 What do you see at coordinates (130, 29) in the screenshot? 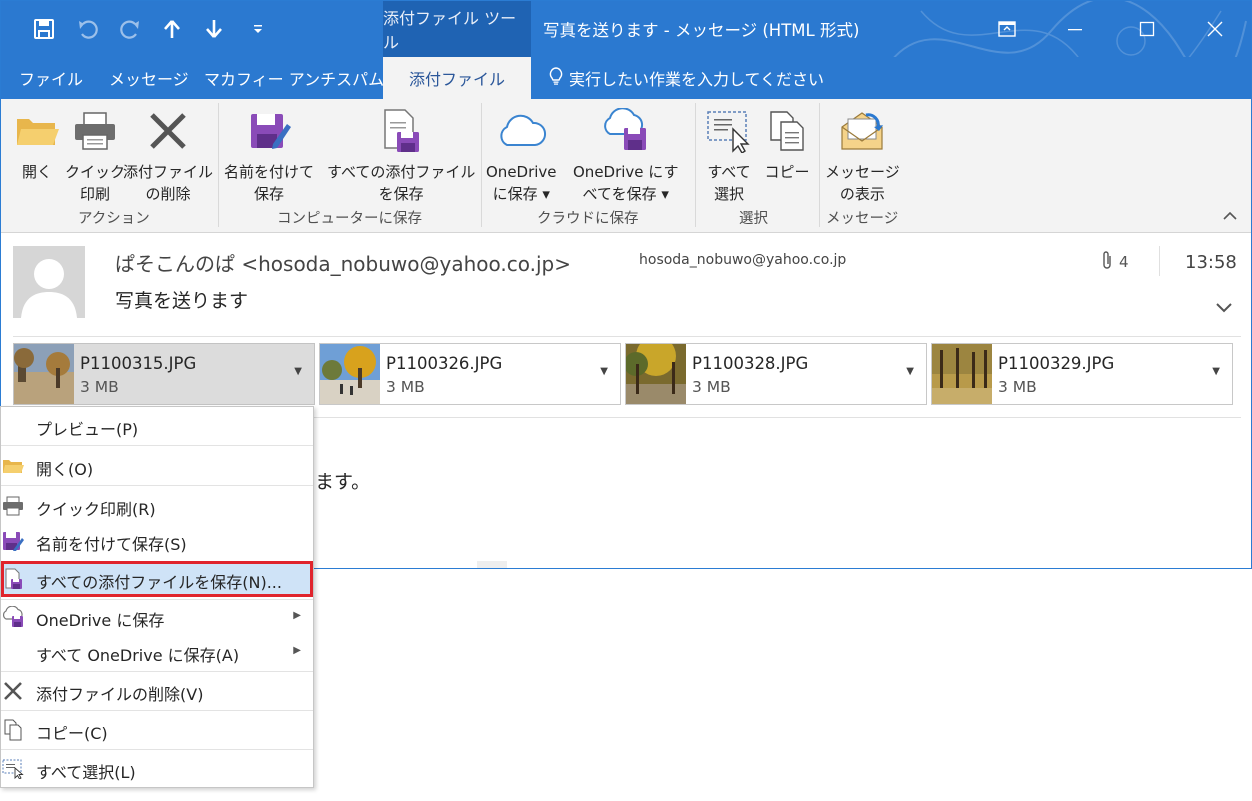
I see `redo-icon` at bounding box center [130, 29].